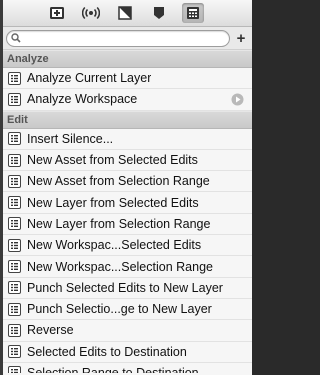 This screenshot has width=320, height=375. Describe the element at coordinates (127, 331) in the screenshot. I see `list-item: Reverse` at that location.